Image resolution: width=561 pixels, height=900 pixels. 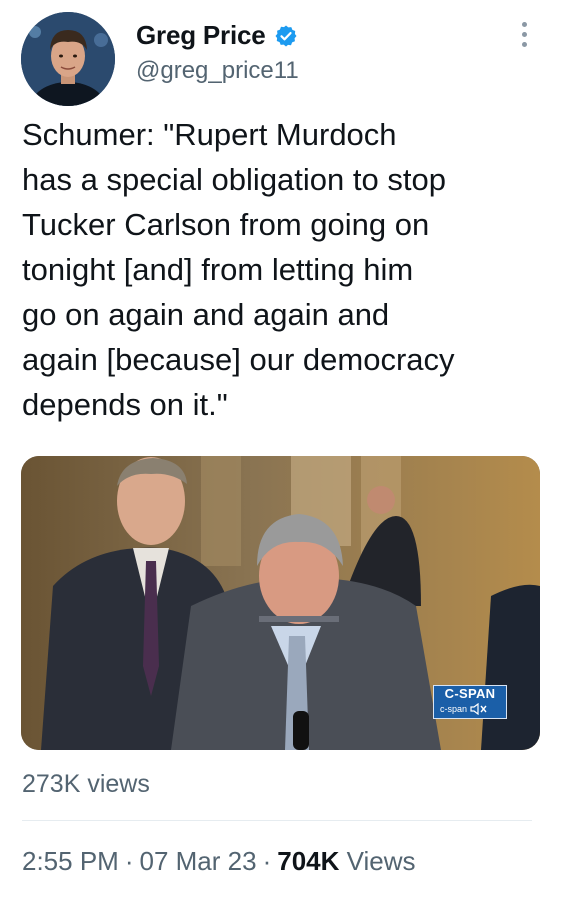 What do you see at coordinates (286, 35) in the screenshot?
I see `verified-badge-icon` at bounding box center [286, 35].